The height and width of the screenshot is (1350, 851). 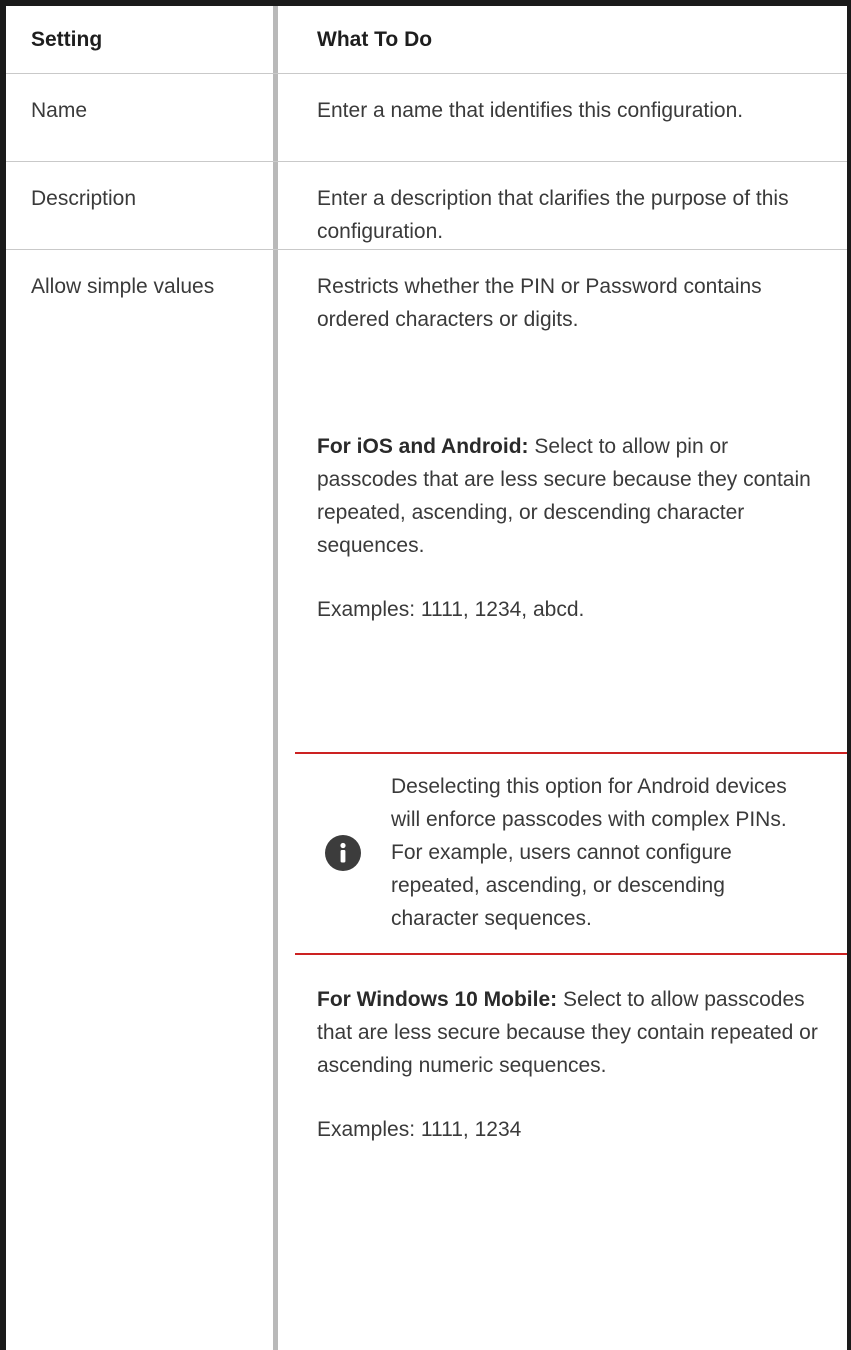 I want to click on table-header-row: Setting What To Do, so click(x=426, y=37).